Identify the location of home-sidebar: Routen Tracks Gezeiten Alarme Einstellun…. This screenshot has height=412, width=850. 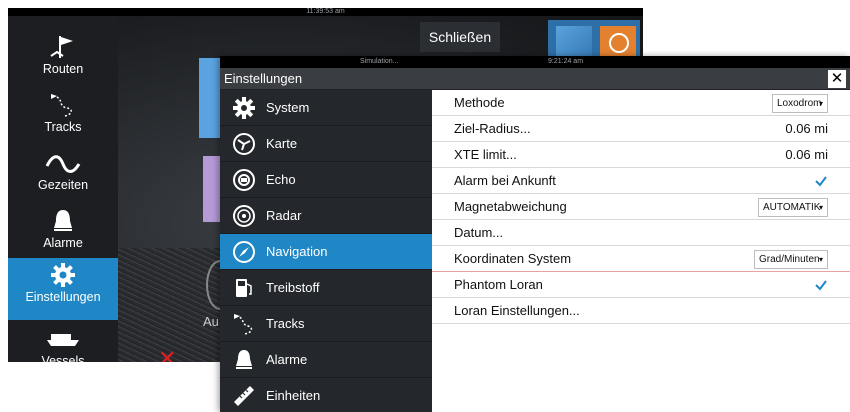
(63, 189).